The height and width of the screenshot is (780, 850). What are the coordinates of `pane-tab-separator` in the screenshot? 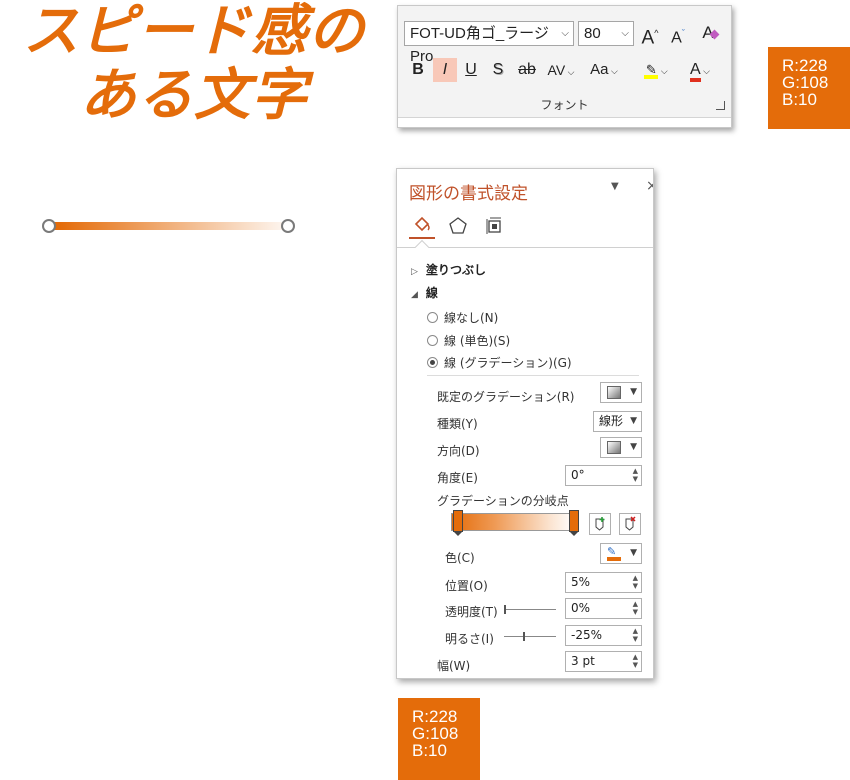 It's located at (525, 247).